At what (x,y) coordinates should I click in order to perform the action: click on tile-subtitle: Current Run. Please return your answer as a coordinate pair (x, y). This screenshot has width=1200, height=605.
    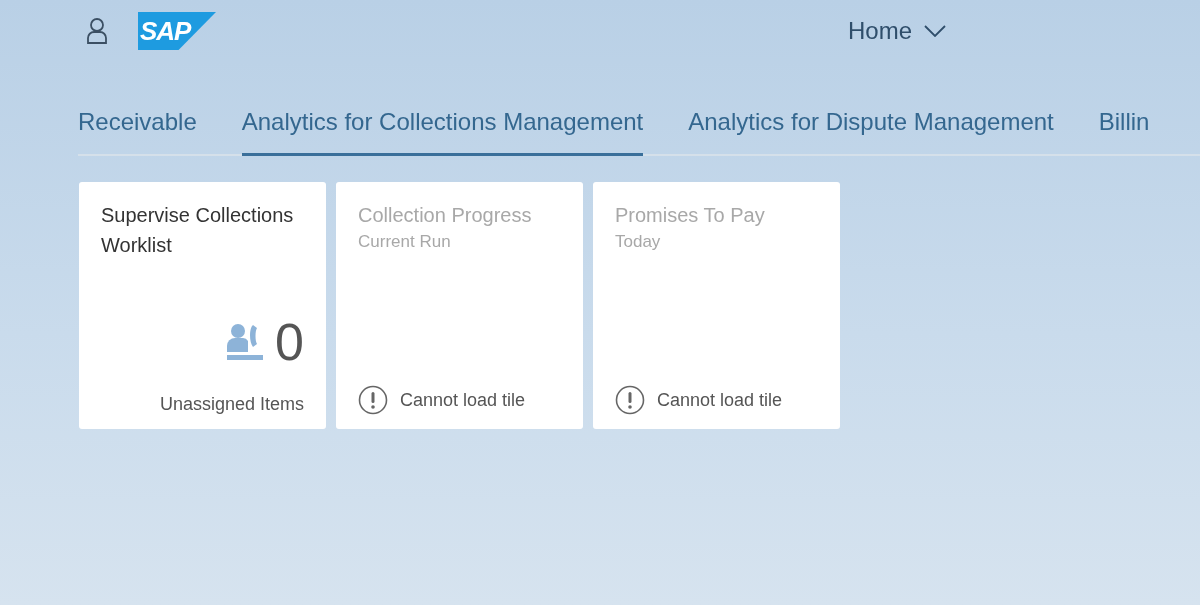
    Looking at the image, I should click on (405, 242).